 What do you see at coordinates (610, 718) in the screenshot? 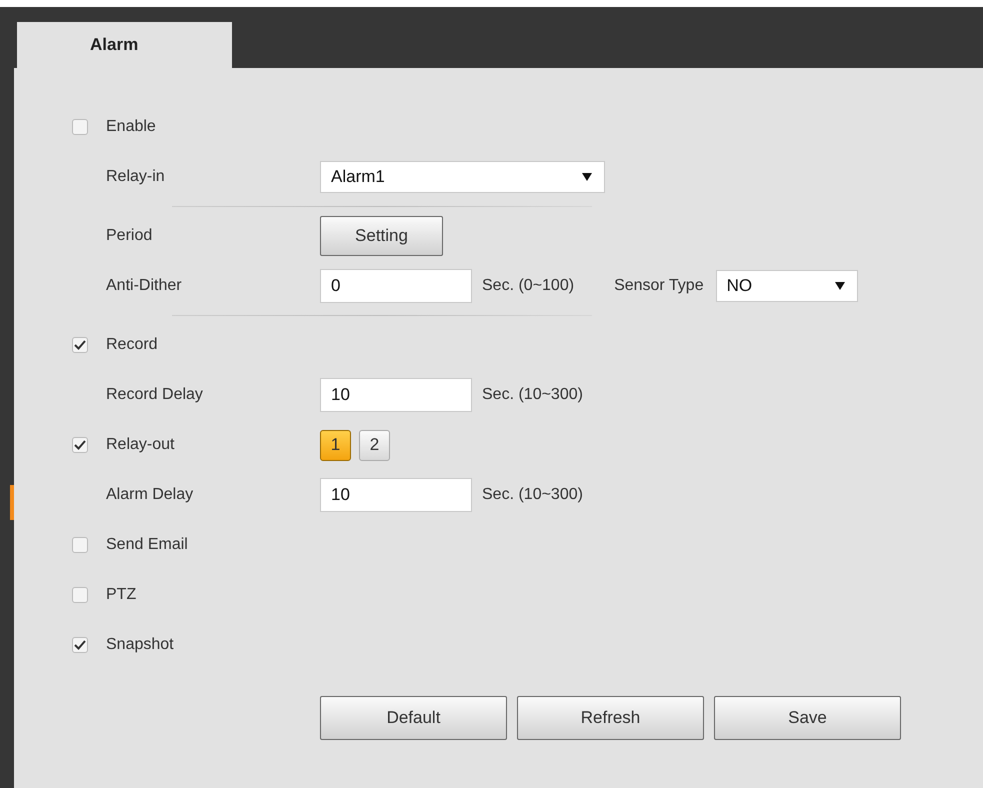
I see `action-button: Refresh` at bounding box center [610, 718].